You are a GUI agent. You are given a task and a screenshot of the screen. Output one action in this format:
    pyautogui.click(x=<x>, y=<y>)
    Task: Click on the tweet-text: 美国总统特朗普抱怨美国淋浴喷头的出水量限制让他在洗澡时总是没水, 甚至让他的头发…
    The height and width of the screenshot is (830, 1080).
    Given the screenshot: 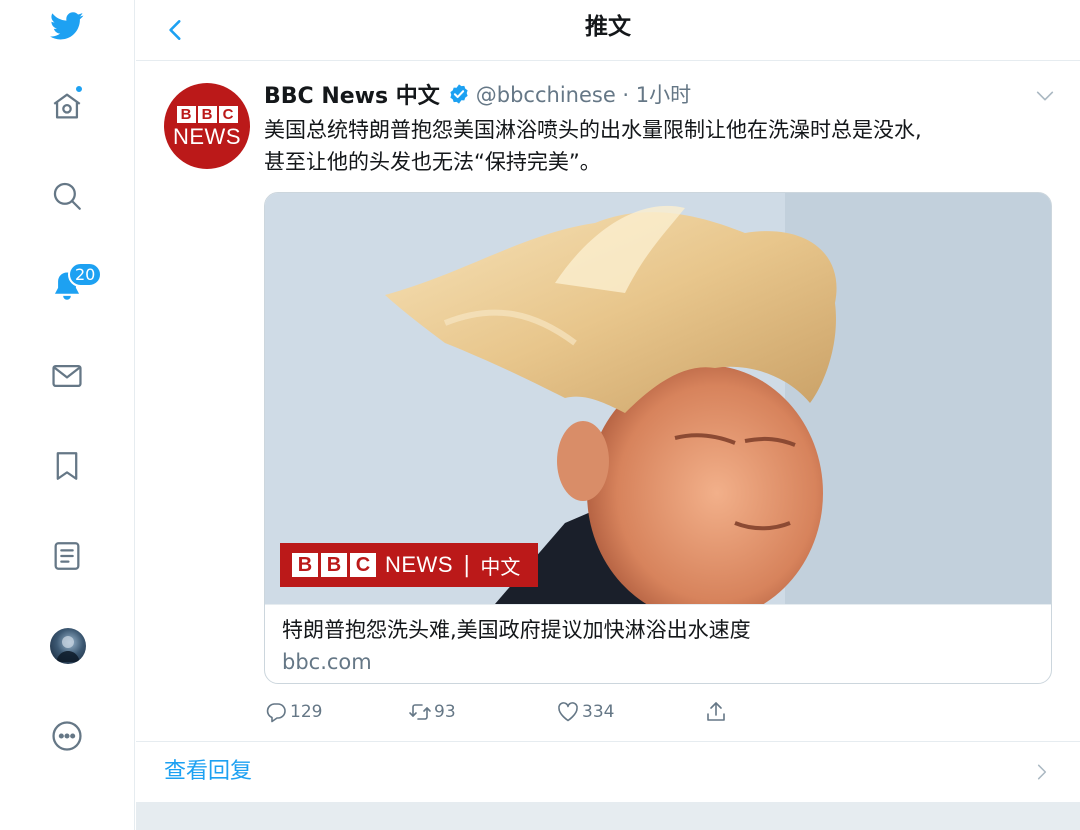 What is the action you would take?
    pyautogui.click(x=659, y=146)
    